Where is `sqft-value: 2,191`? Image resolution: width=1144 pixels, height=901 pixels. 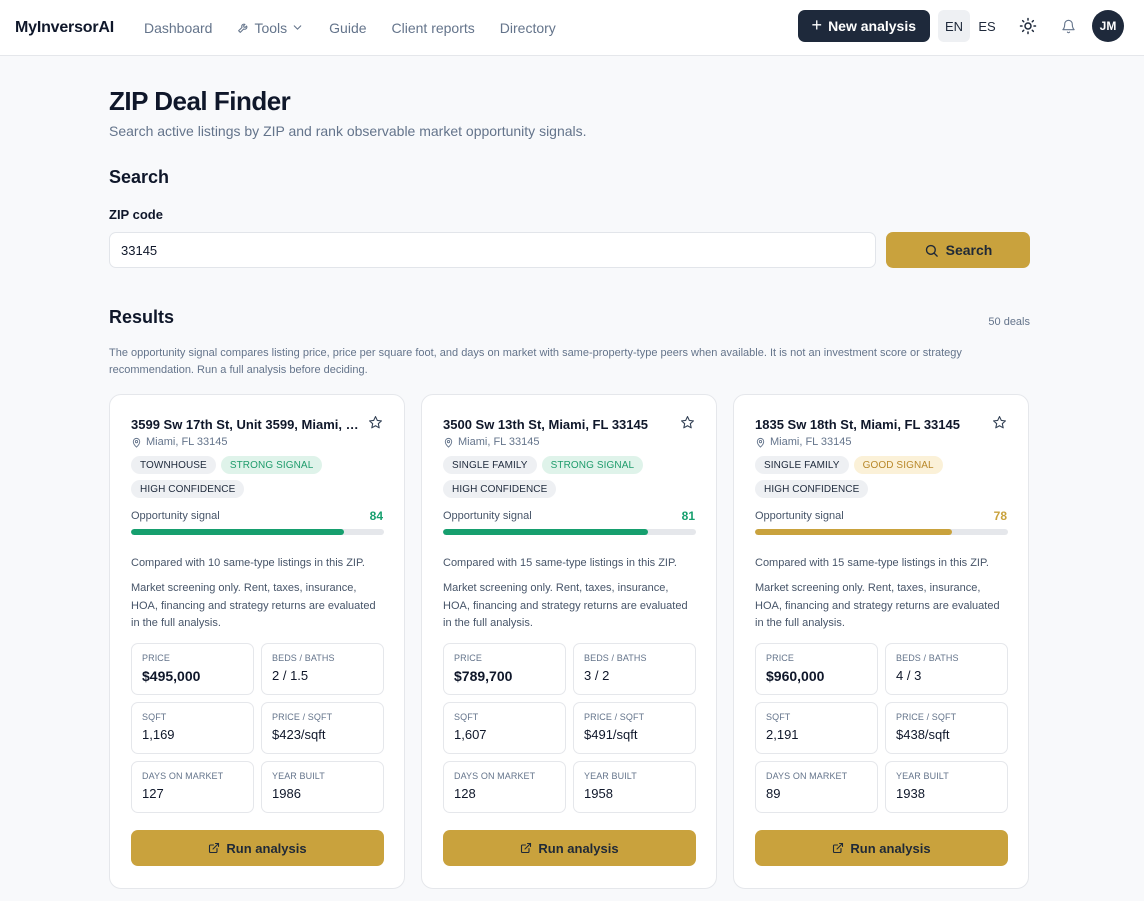
sqft-value: 2,191 is located at coordinates (782, 734).